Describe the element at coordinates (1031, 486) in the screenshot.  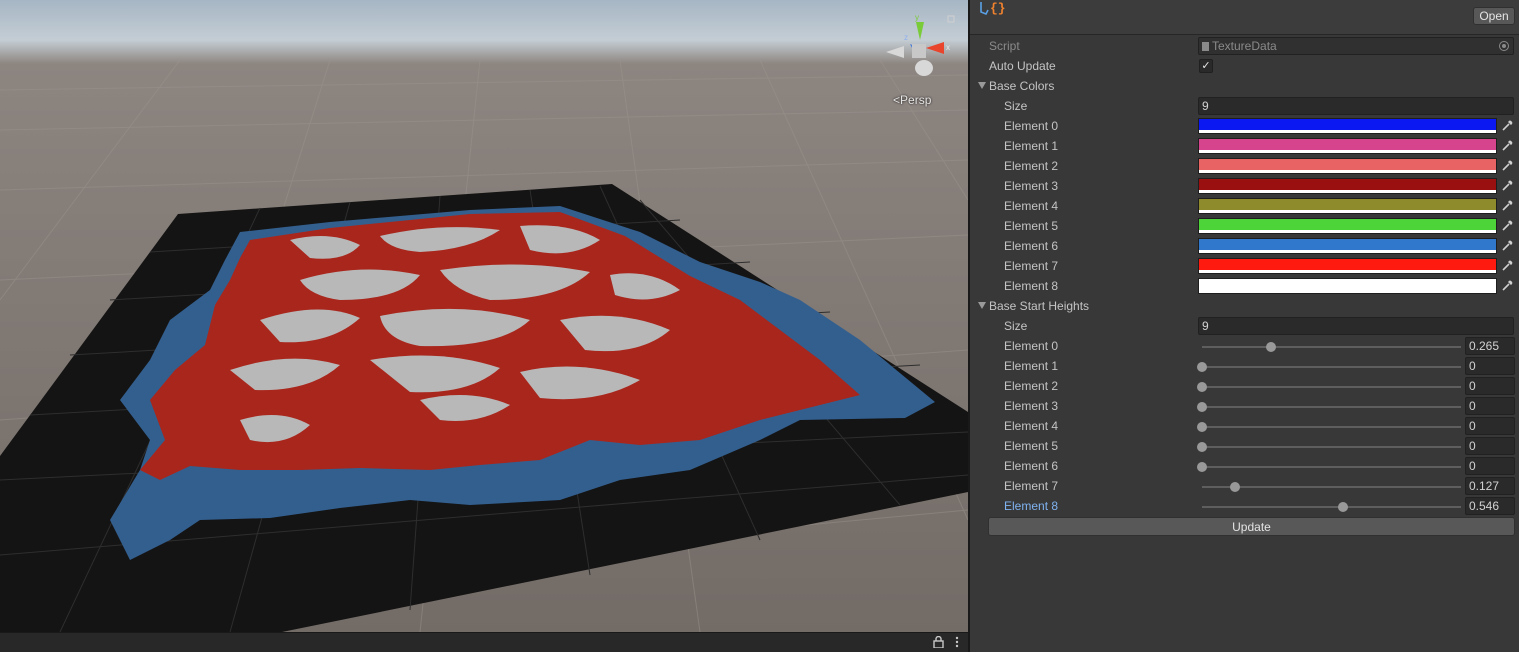
I see `height-element-label: Element 7` at that location.